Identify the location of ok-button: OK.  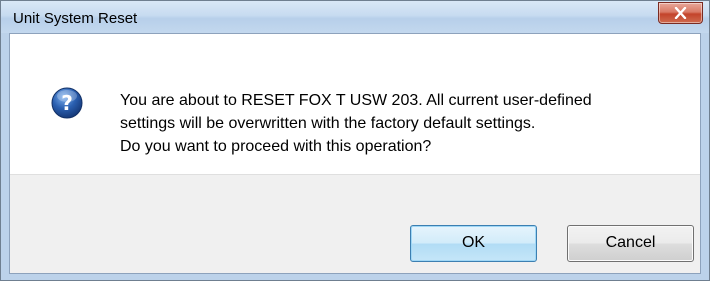
(473, 243).